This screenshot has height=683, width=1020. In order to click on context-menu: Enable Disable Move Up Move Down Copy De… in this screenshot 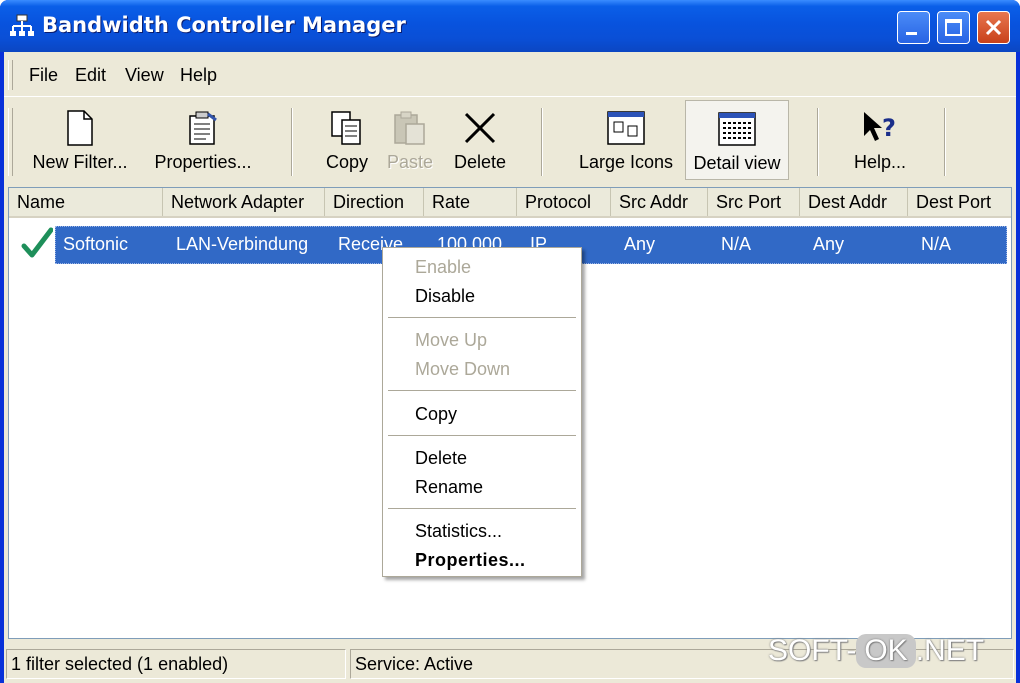, I will do `click(482, 412)`.